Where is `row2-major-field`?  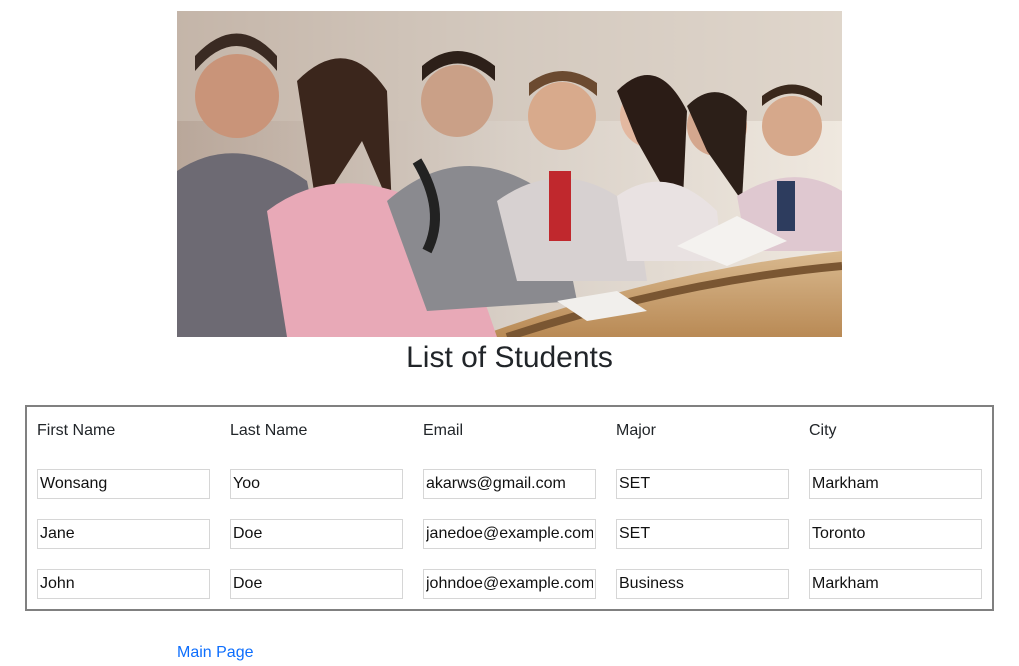
row2-major-field is located at coordinates (702, 534).